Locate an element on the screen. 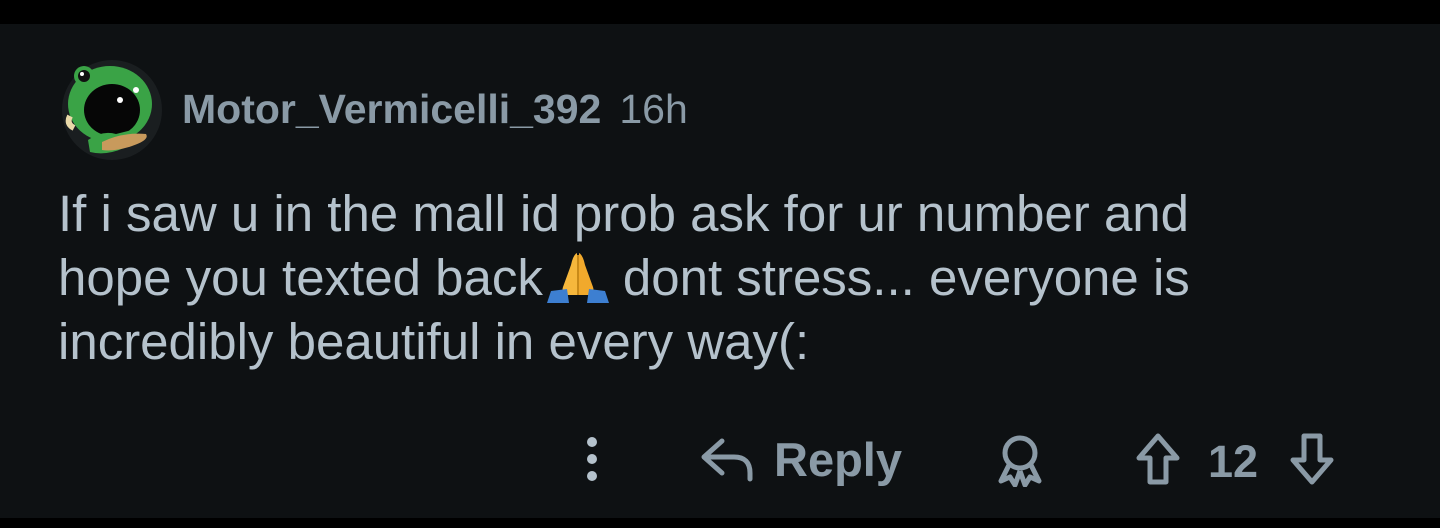 Image resolution: width=1440 pixels, height=528 pixels. downvote-arrow-icon is located at coordinates (1312, 459).